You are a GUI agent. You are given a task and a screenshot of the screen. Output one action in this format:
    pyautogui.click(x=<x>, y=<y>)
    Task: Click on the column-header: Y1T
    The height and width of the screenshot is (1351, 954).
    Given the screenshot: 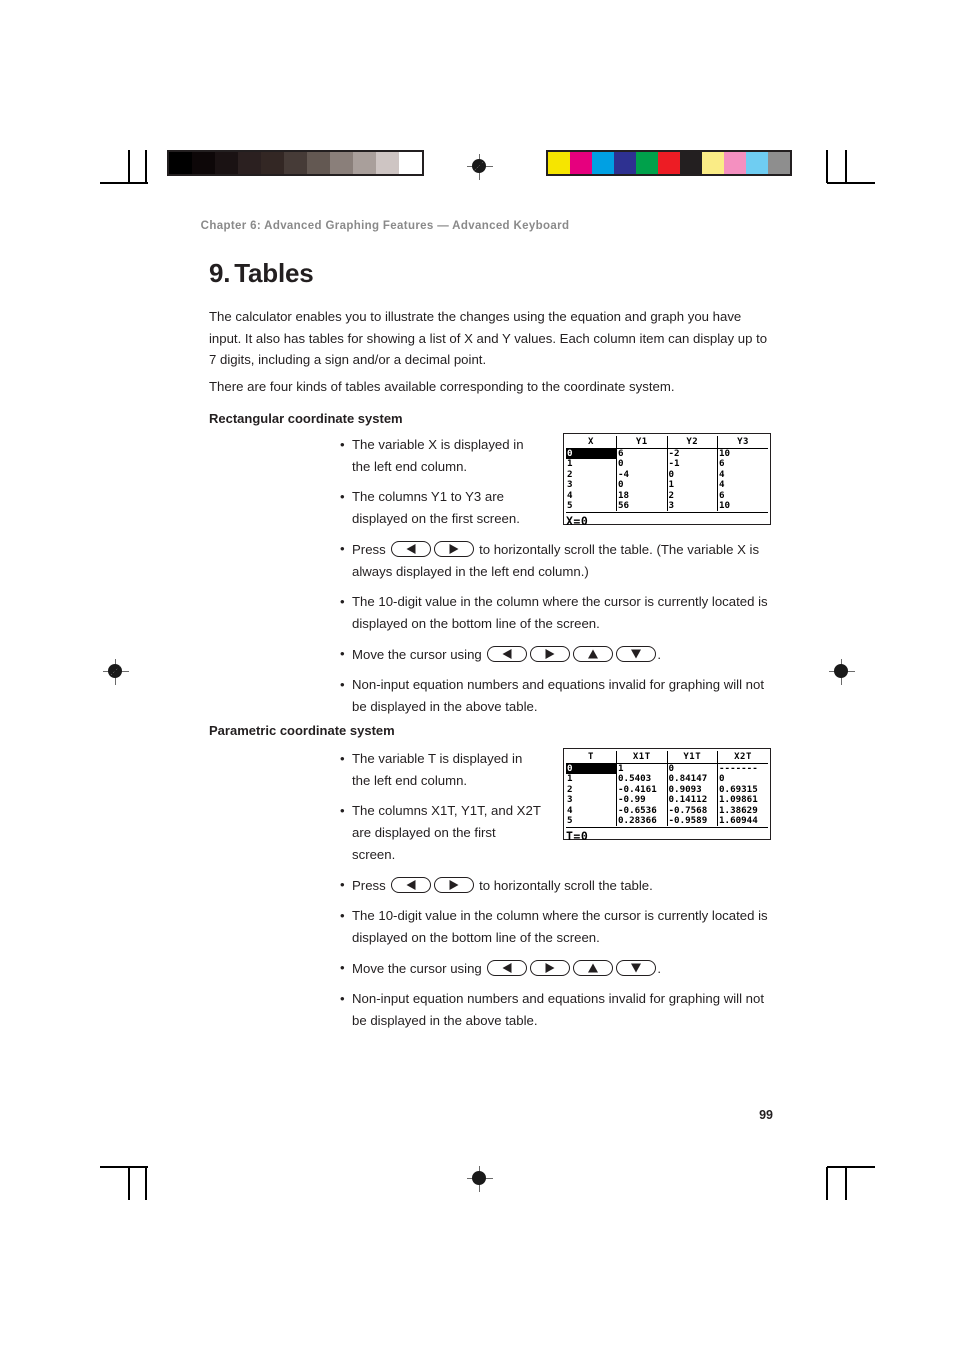 What is the action you would take?
    pyautogui.click(x=692, y=757)
    